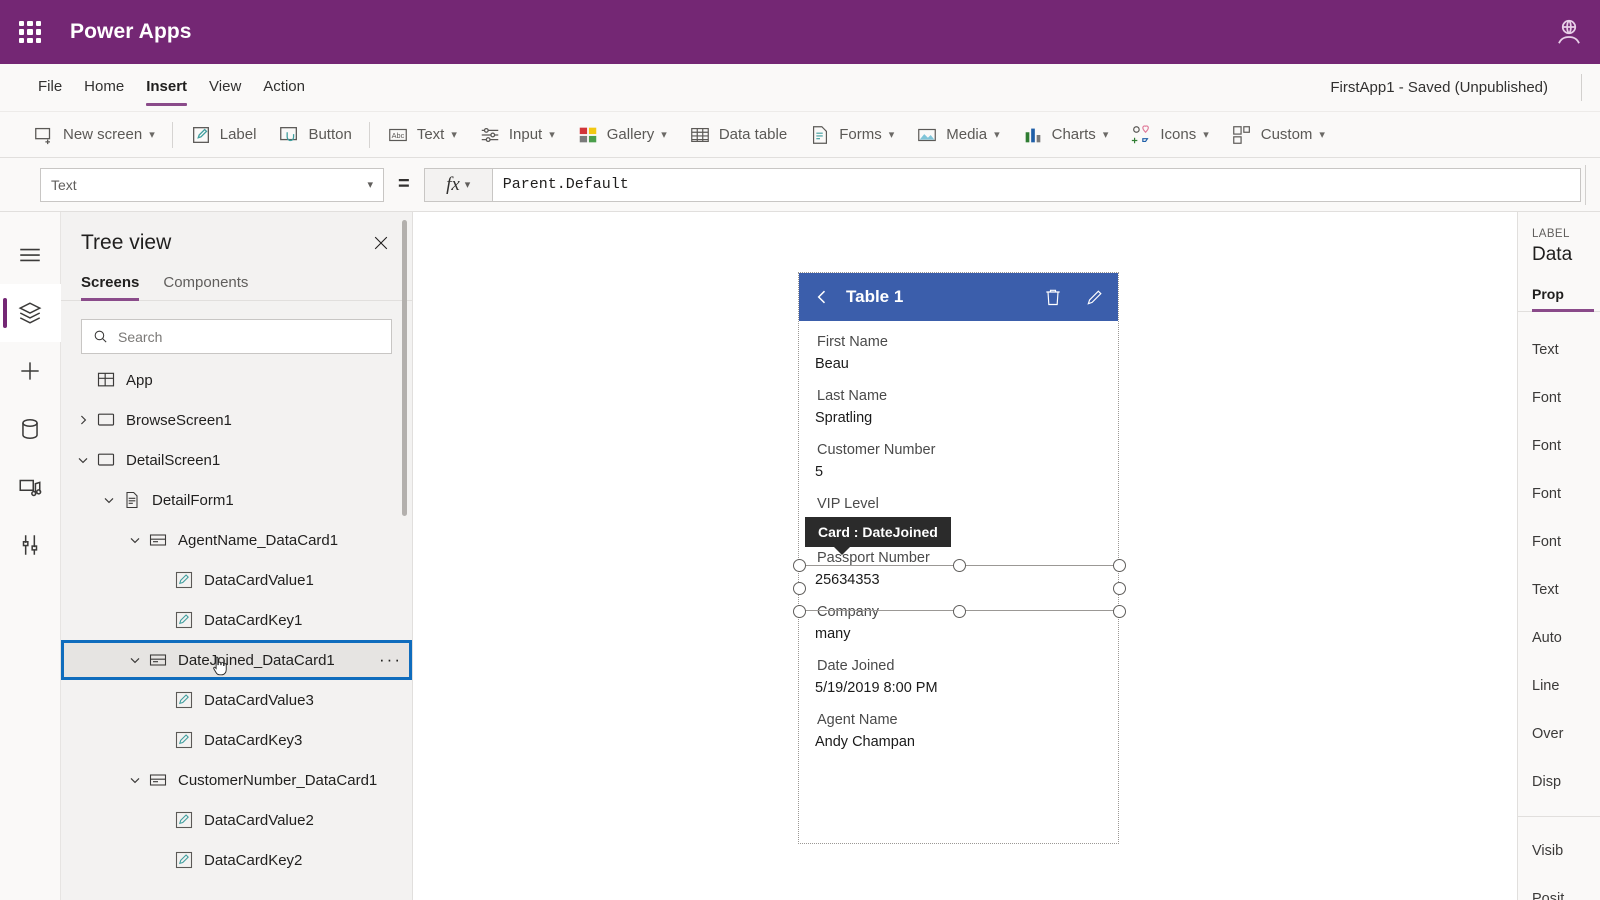 The width and height of the screenshot is (1600, 900). I want to click on media-library-icon, so click(30, 488).